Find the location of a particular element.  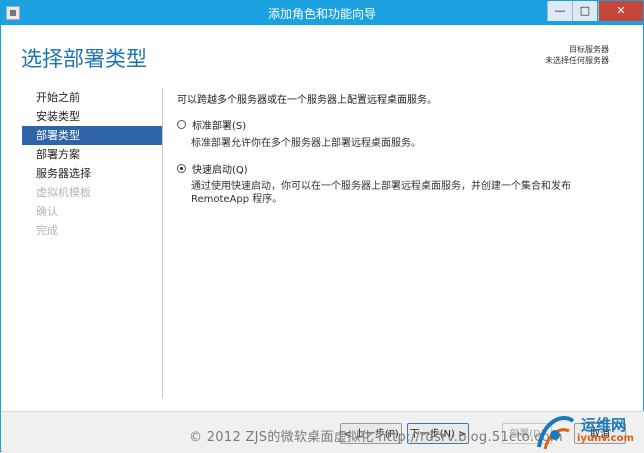

quick-start-option: 快速启动(Q) is located at coordinates (212, 168).